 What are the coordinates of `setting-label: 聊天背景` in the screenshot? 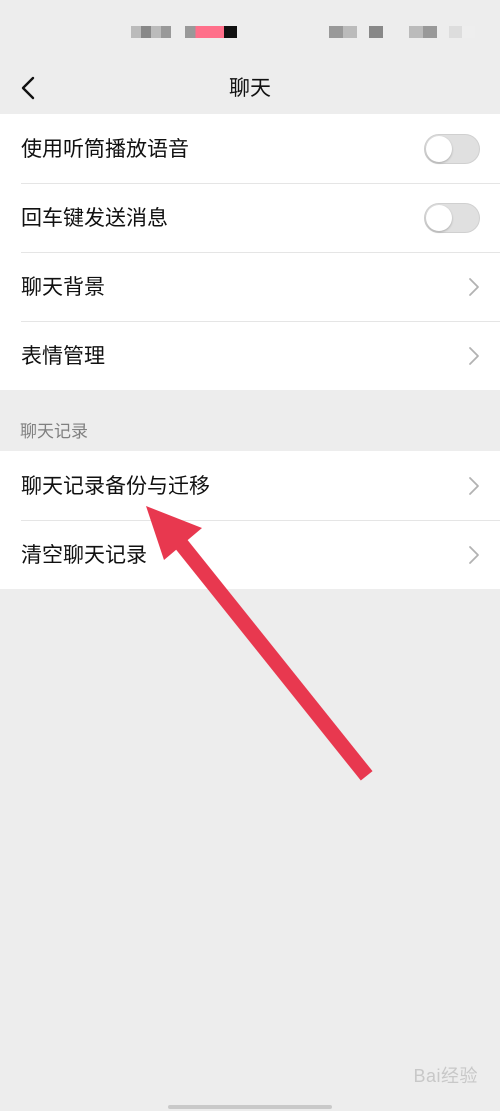 It's located at (63, 286).